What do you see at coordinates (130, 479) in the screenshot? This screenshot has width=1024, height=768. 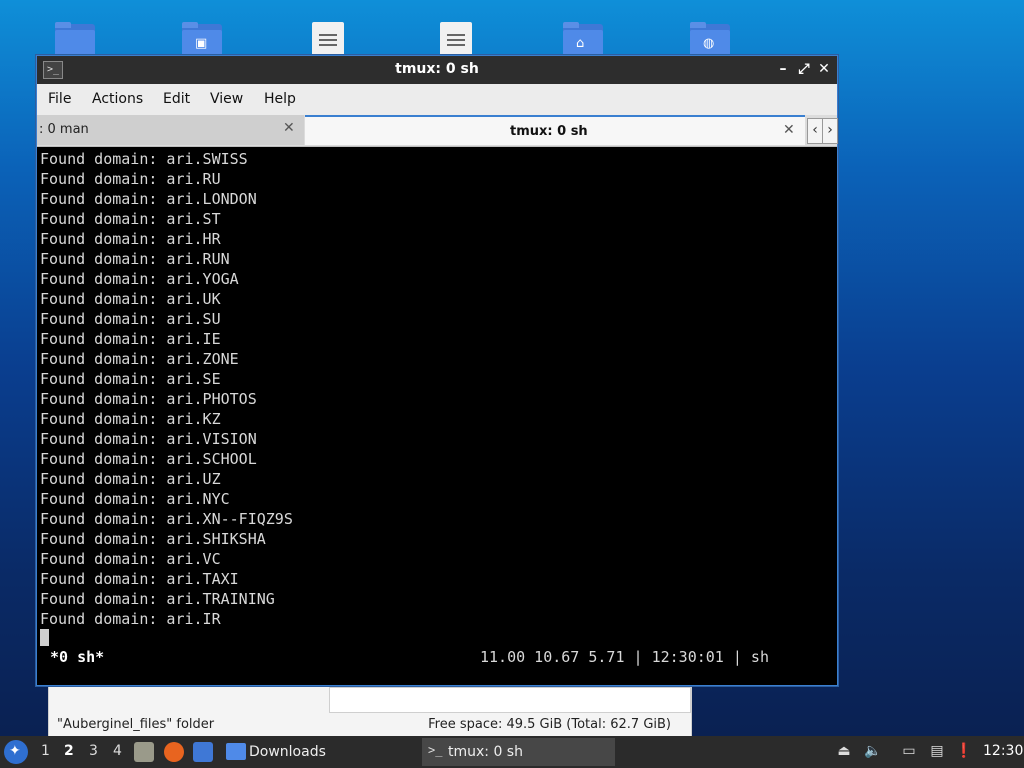 I see `terminal-line: Found domain: ari.UZ` at bounding box center [130, 479].